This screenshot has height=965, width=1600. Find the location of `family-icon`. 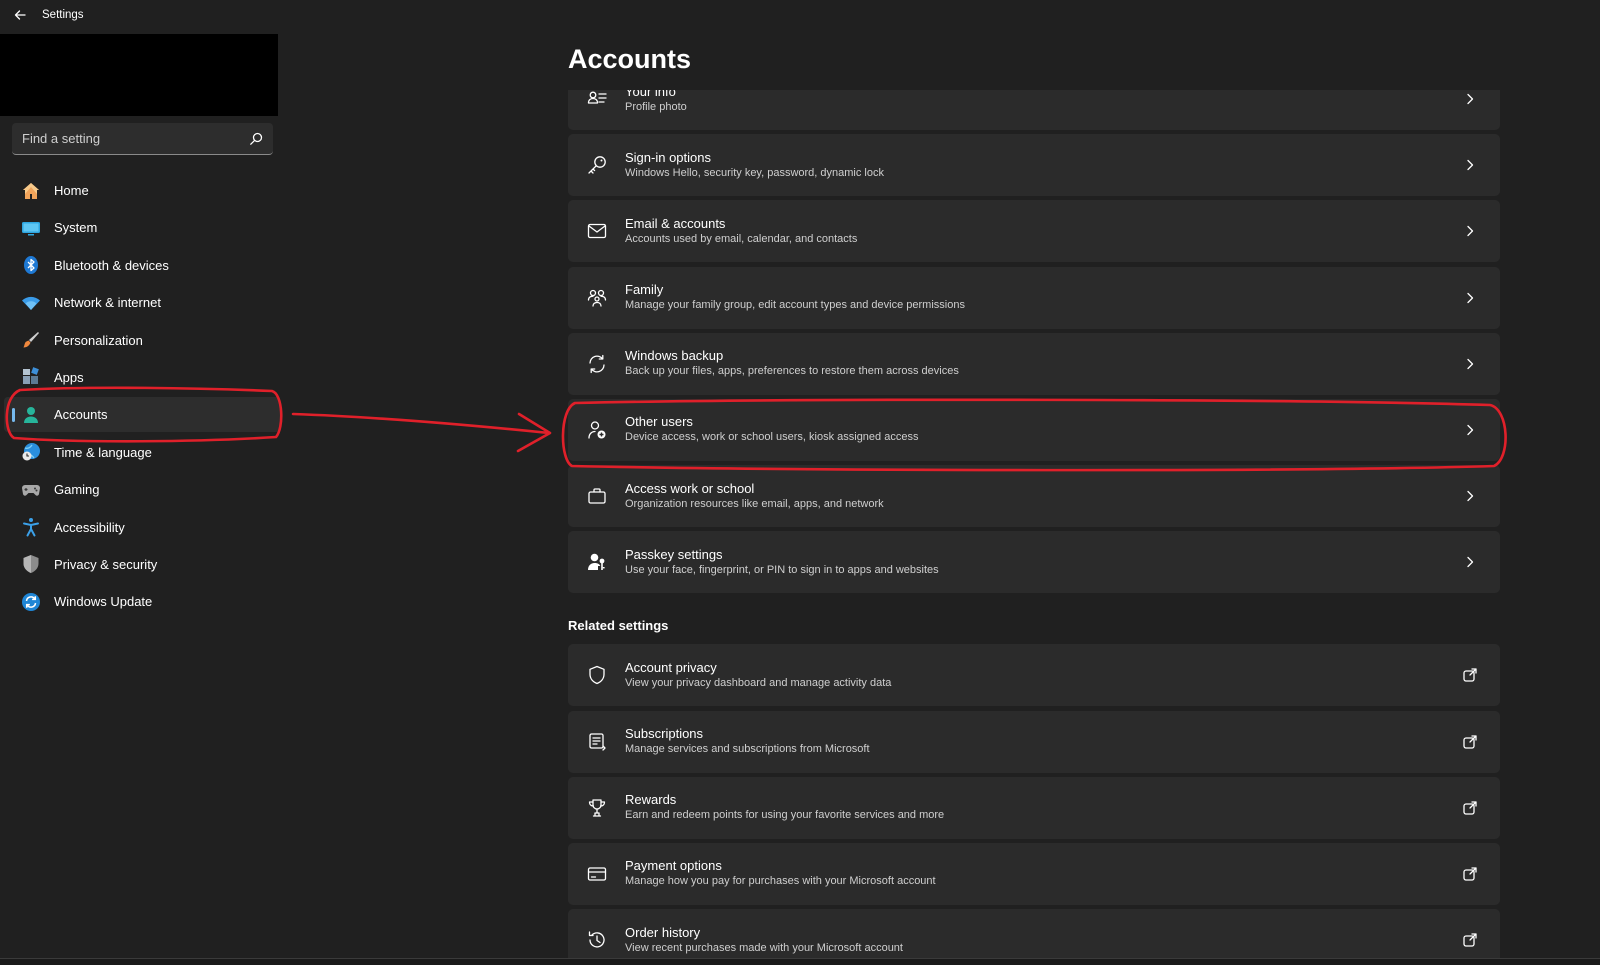

family-icon is located at coordinates (597, 298).